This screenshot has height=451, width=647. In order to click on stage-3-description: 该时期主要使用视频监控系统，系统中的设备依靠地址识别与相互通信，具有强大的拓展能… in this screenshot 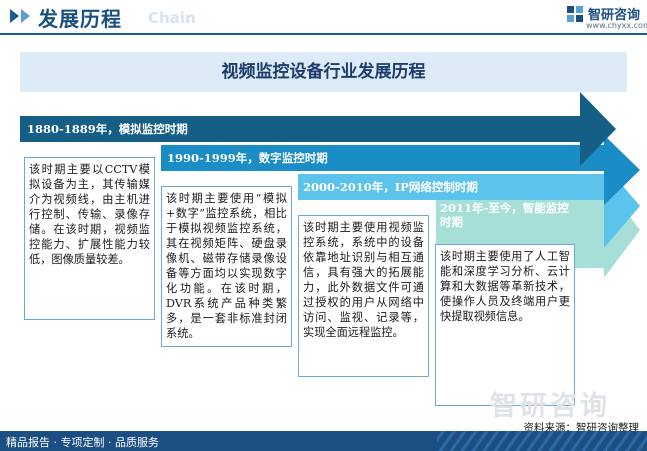, I will do `click(363, 296)`.